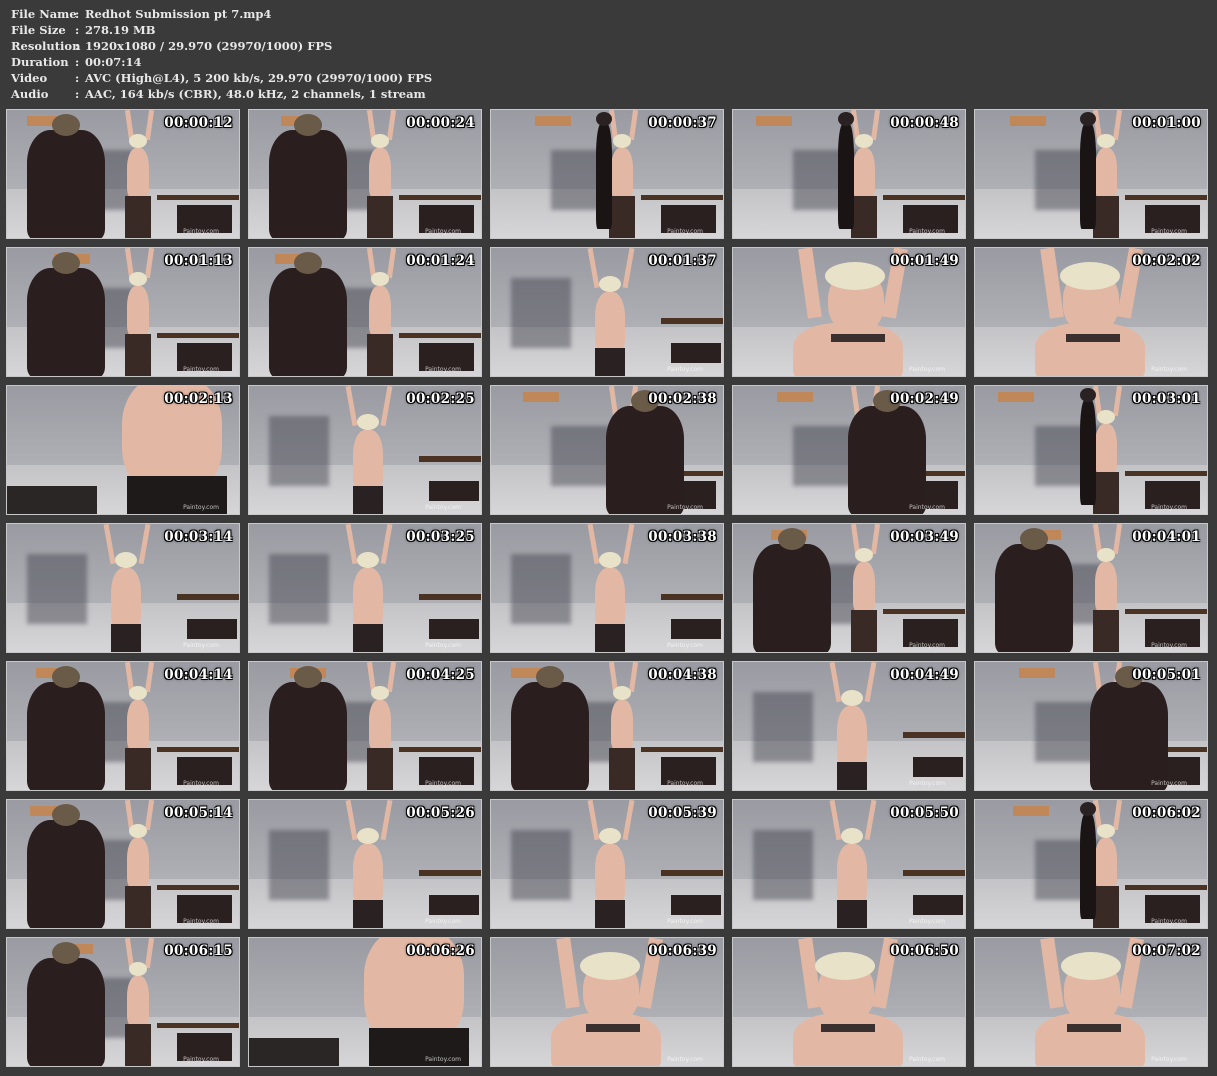 Image resolution: width=1217 pixels, height=1076 pixels. I want to click on timestamp: 00:02:02, so click(1166, 261).